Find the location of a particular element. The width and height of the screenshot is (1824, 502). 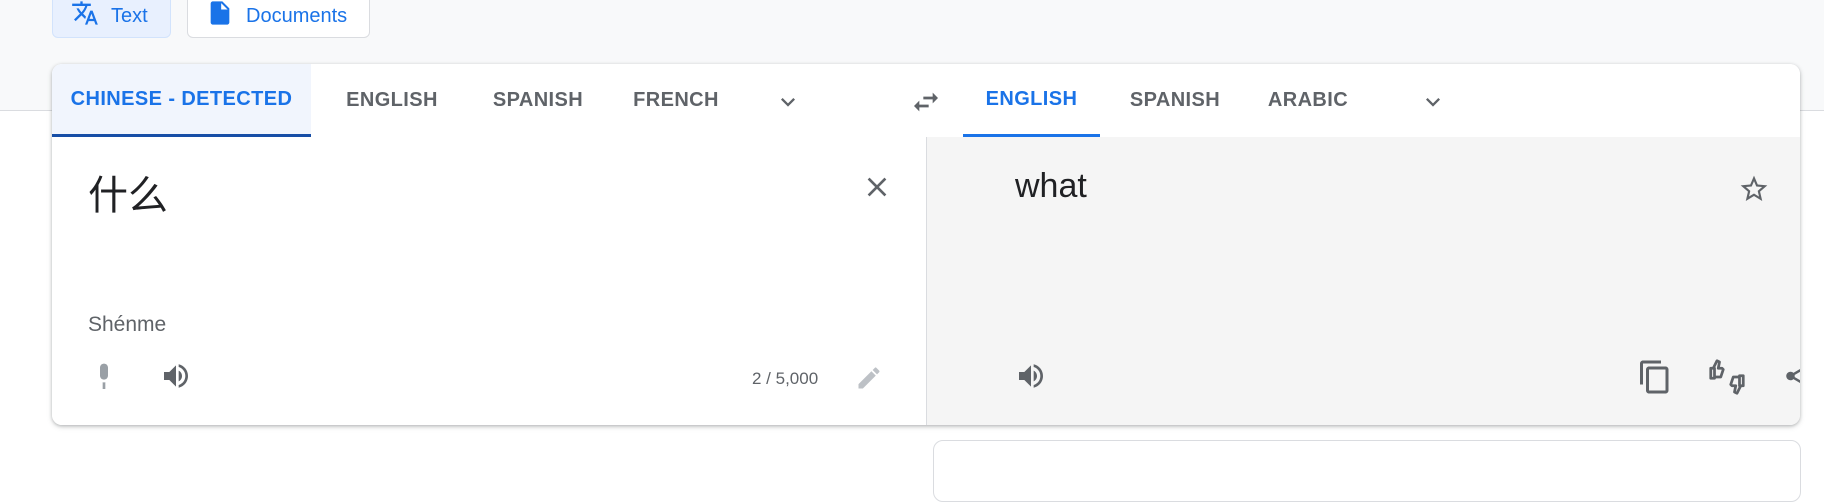

save-translation-star-icon is located at coordinates (1754, 189).